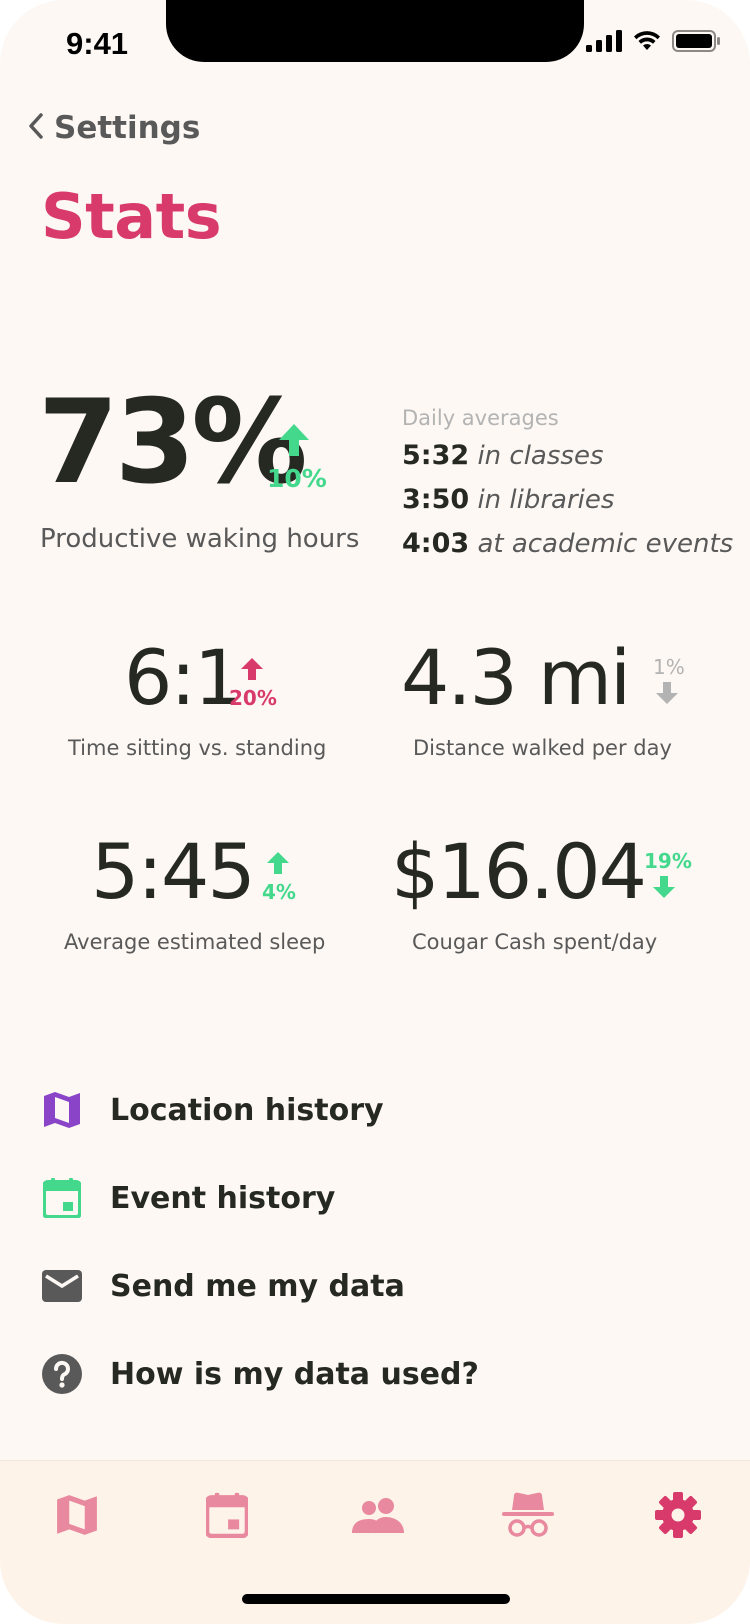 The image size is (750, 1624). Describe the element at coordinates (127, 128) in the screenshot. I see `back-label: Settings` at that location.